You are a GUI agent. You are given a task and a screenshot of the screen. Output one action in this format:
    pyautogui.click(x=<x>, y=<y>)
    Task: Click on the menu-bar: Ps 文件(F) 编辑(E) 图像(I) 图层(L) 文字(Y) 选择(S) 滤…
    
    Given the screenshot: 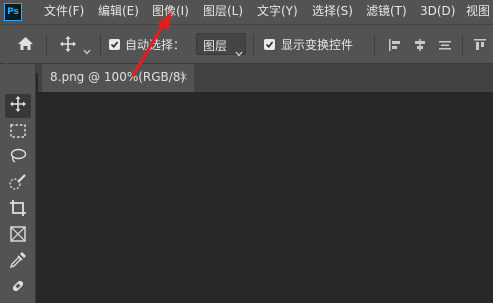 What is the action you would take?
    pyautogui.click(x=246, y=12)
    